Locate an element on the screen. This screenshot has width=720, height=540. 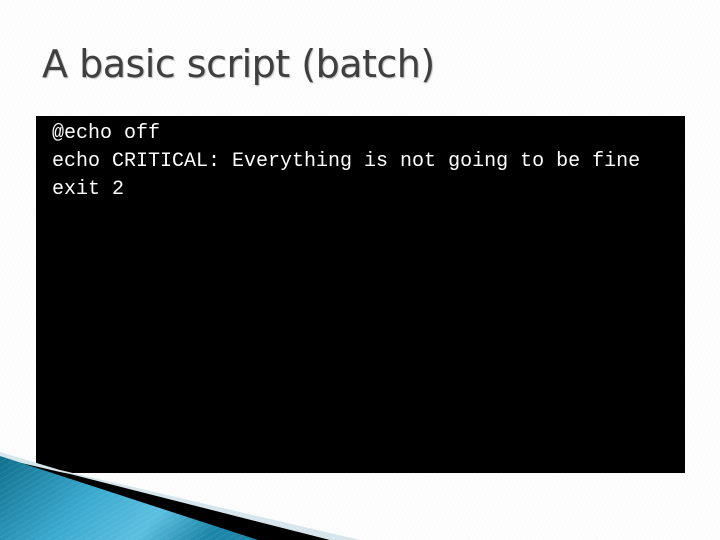
slide-title: A basic script (batch) is located at coordinates (238, 64).